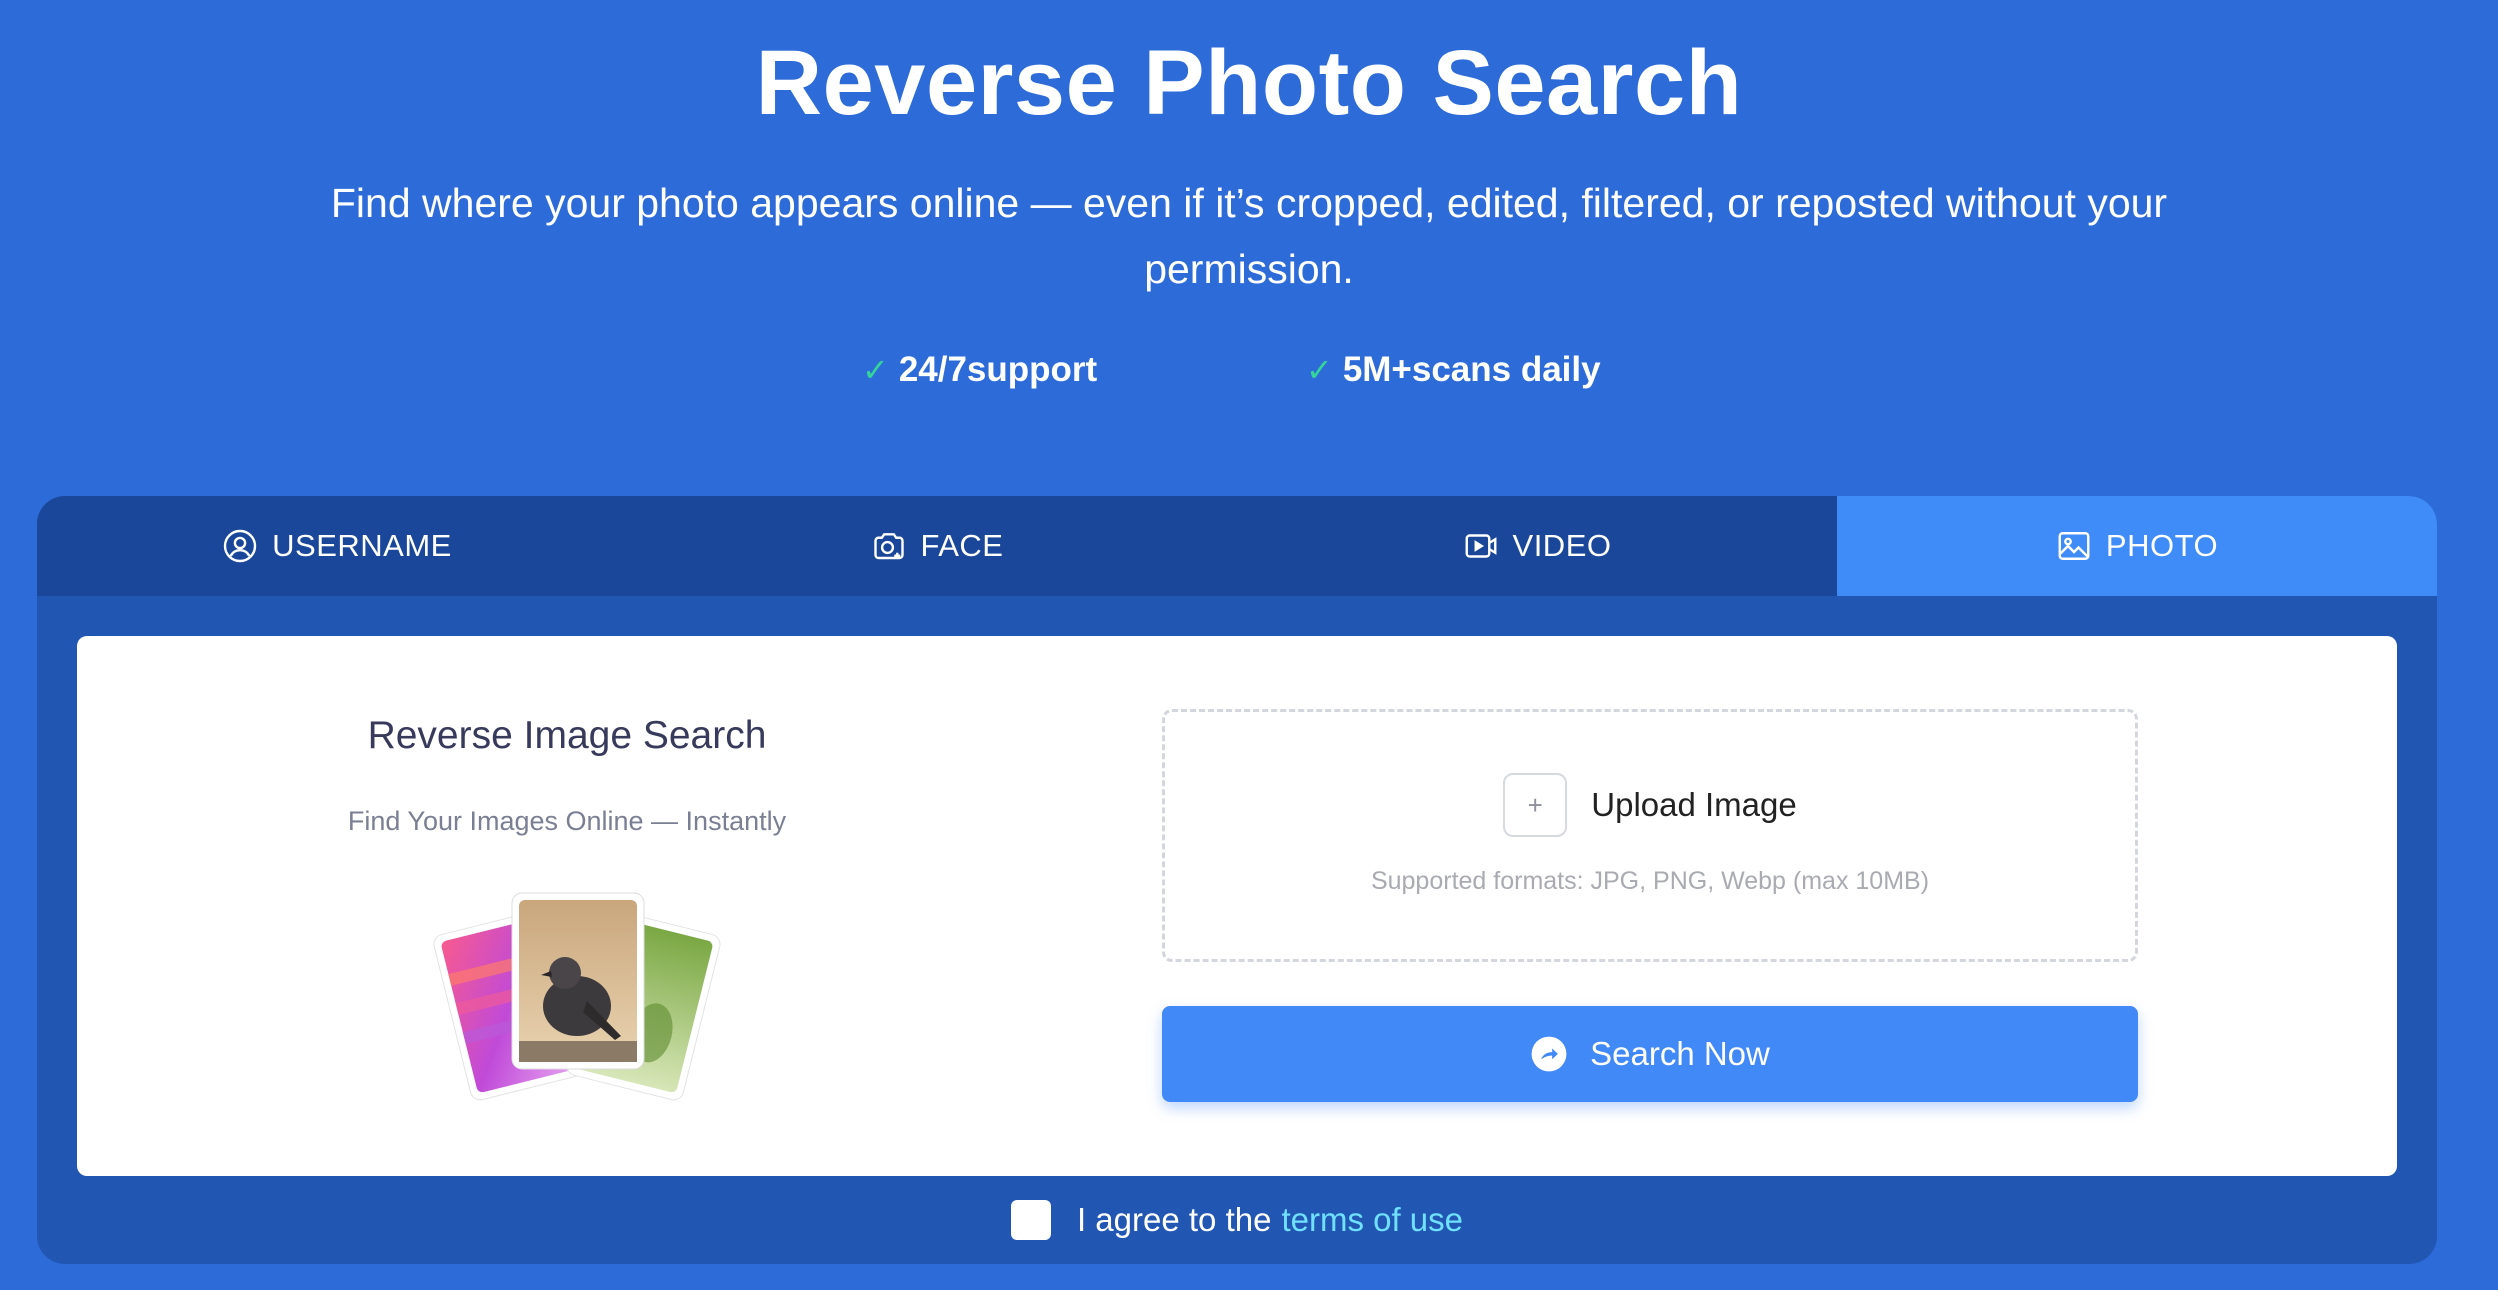 The image size is (2498, 1290). Describe the element at coordinates (1372, 1220) in the screenshot. I see `terms-of-use-link: terms of use` at that location.